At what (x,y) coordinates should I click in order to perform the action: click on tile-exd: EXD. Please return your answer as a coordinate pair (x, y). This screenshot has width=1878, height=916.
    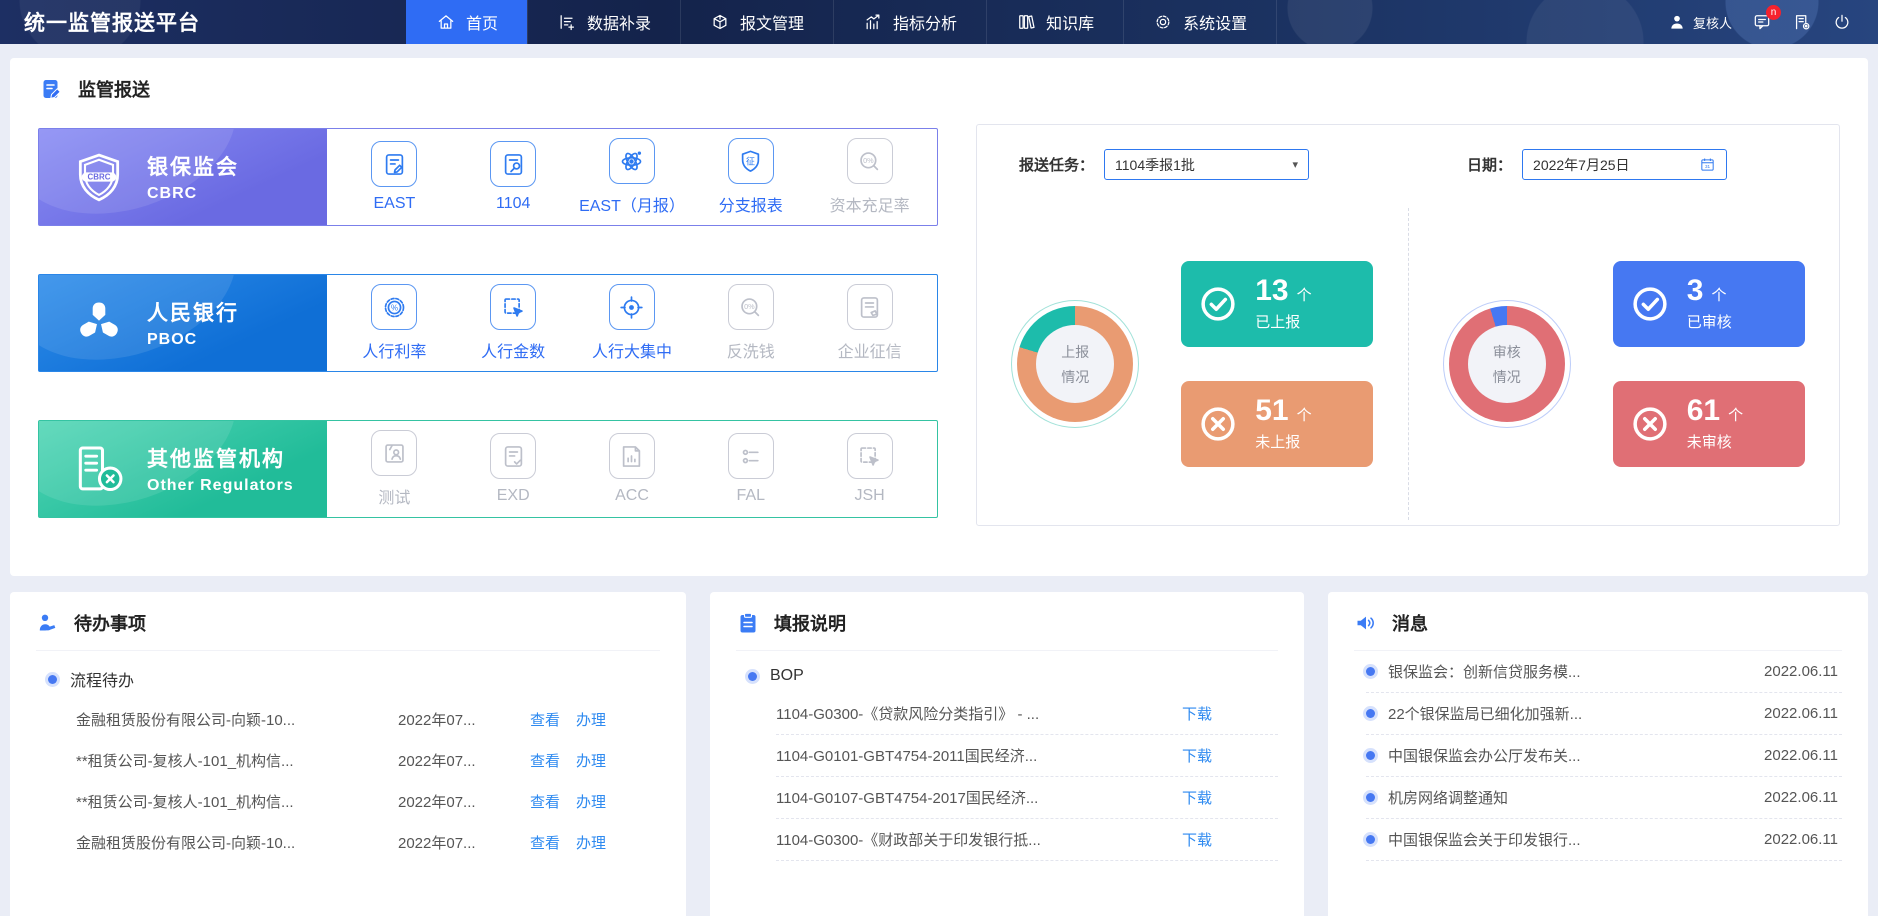
    Looking at the image, I should click on (513, 469).